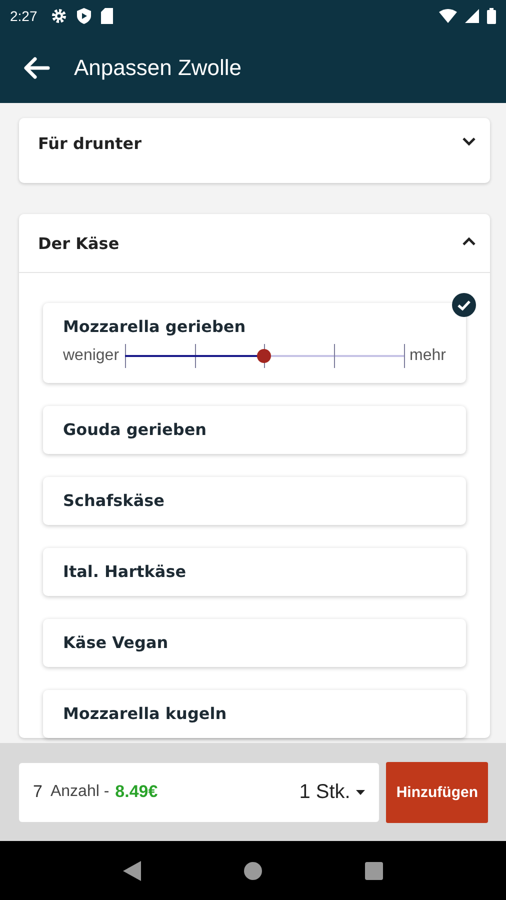 This screenshot has height=900, width=506. I want to click on add-button: Hinzufügen, so click(437, 792).